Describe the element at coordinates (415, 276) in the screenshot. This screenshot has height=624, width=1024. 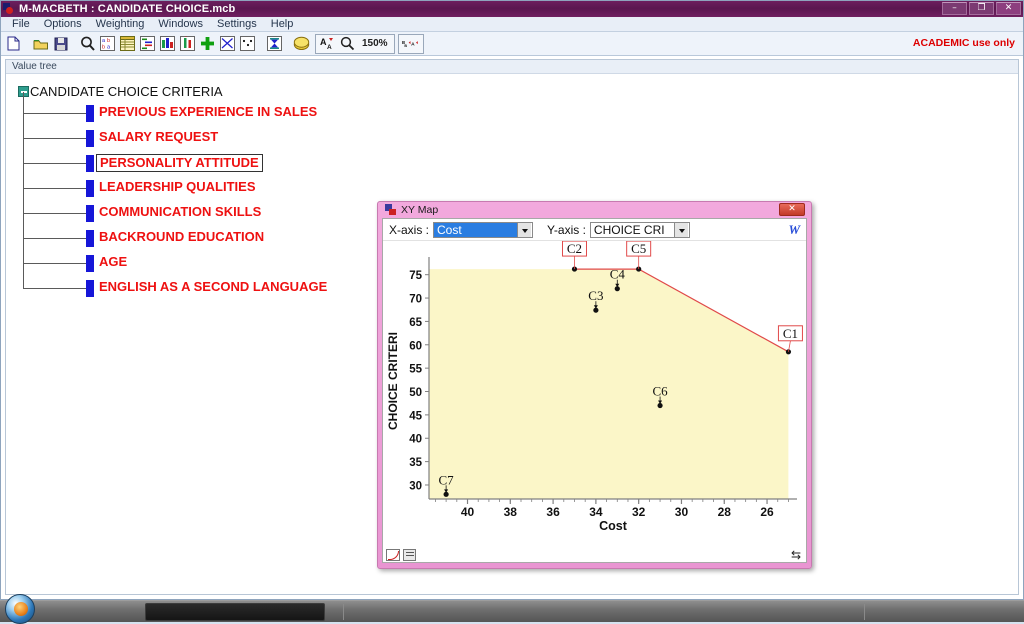
I see `svg-text: 75` at that location.